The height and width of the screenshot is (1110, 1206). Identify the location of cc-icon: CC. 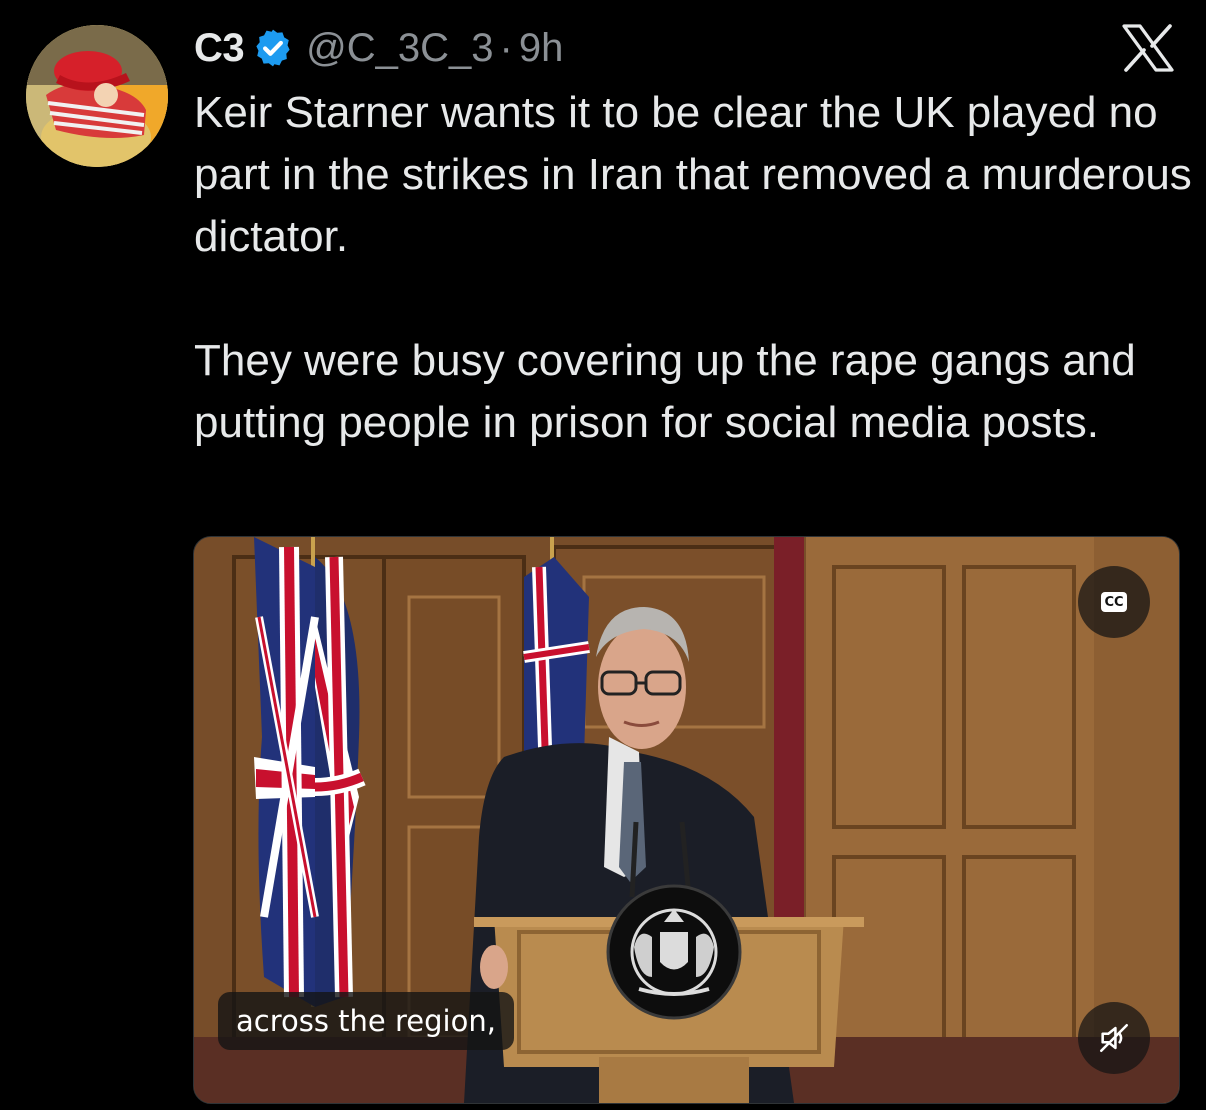
(1114, 602).